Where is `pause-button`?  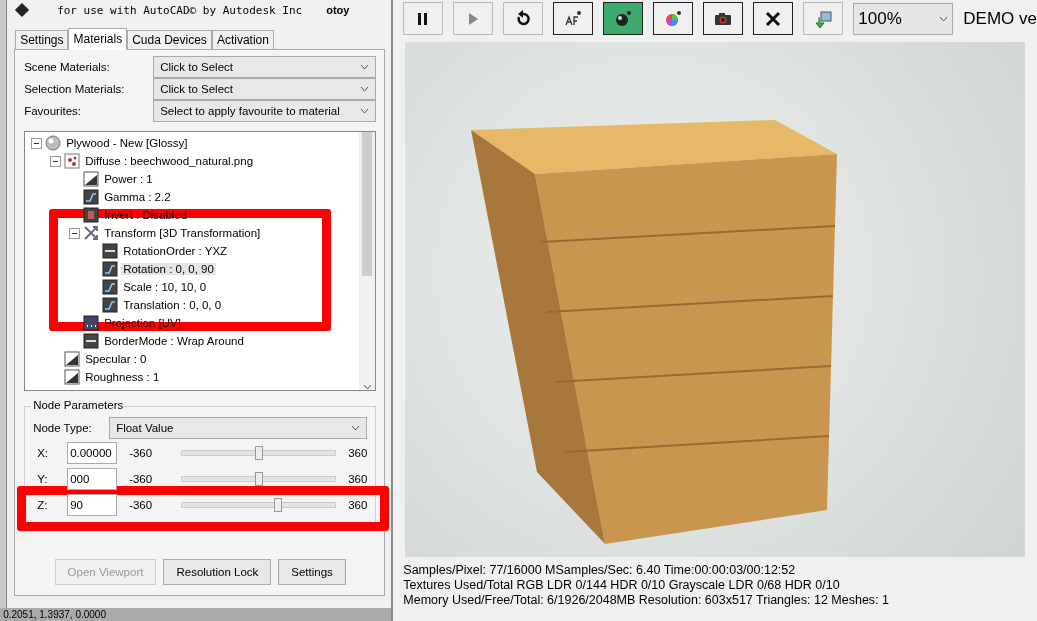 pause-button is located at coordinates (423, 18).